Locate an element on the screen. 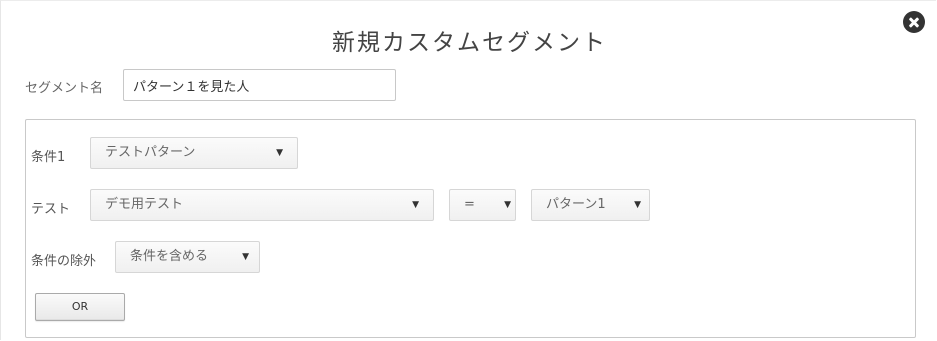 This screenshot has width=937, height=341. test-select: デモ用テスト ▼ is located at coordinates (262, 205).